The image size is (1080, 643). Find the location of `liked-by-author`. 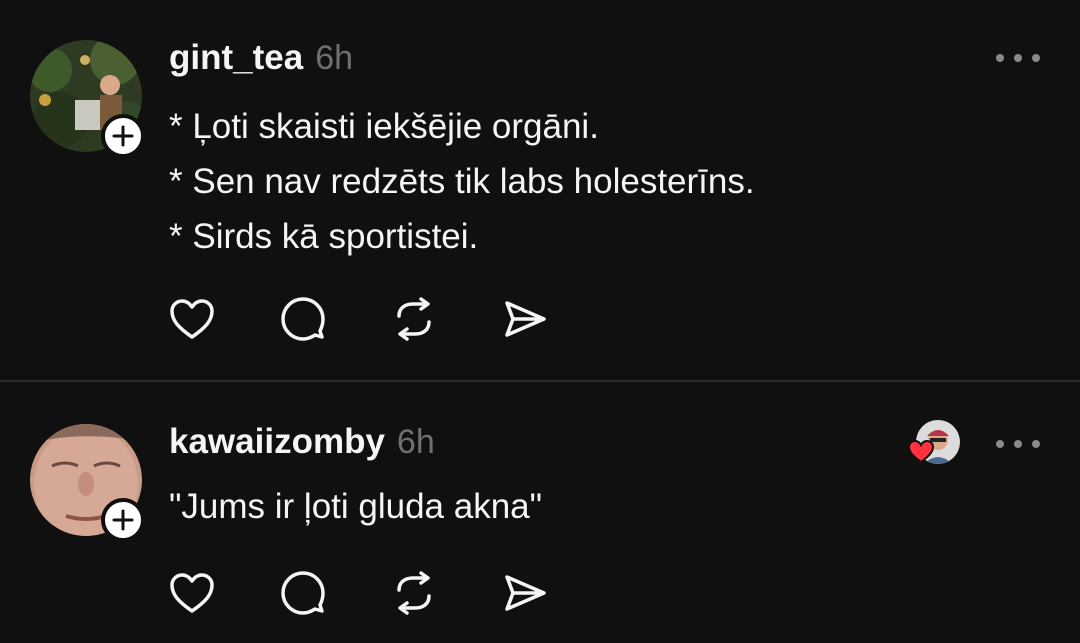

liked-by-author is located at coordinates (934, 442).